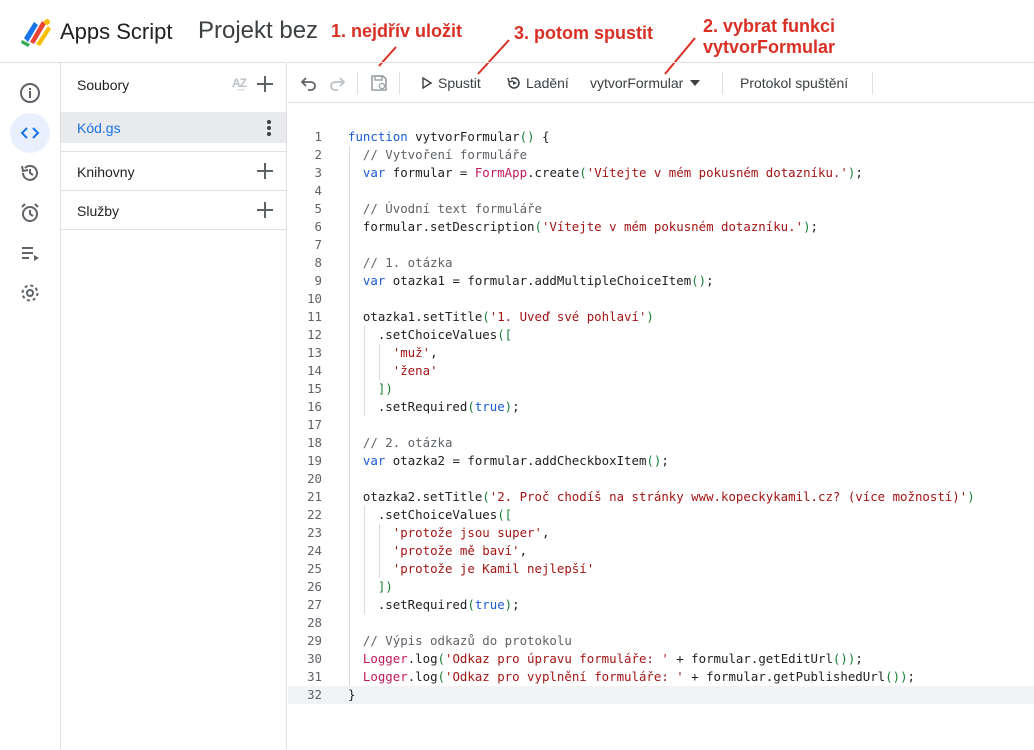 The image size is (1034, 750). Describe the element at coordinates (30, 93) in the screenshot. I see `overview-button` at that location.